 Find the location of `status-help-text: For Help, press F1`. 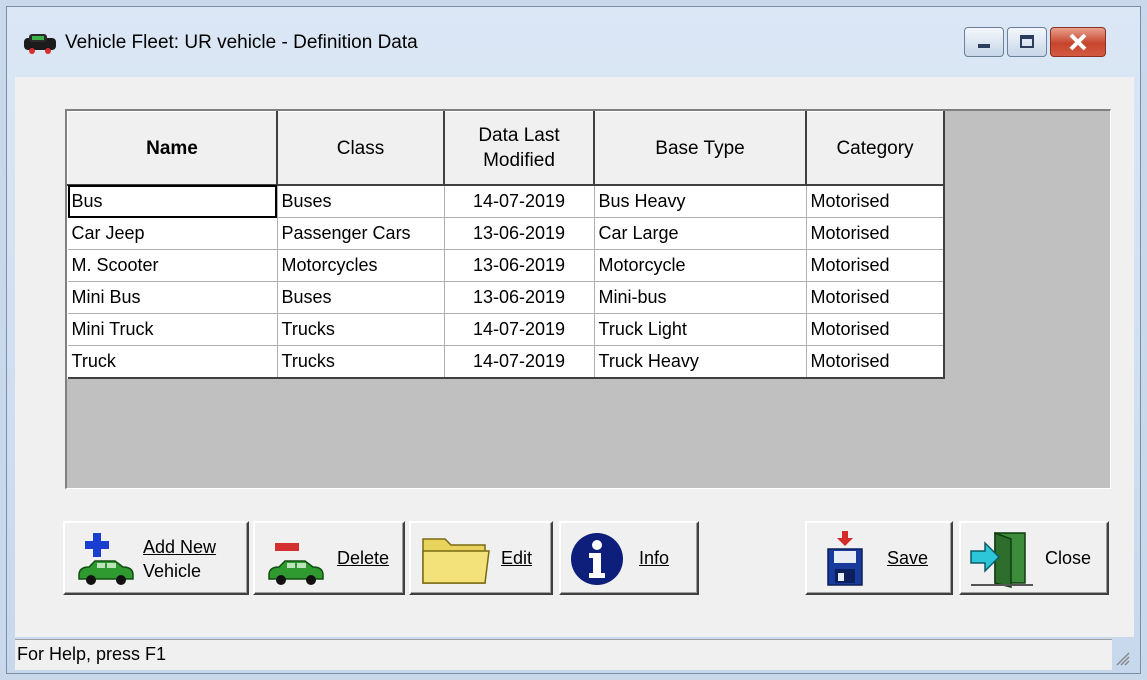

status-help-text: For Help, press F1 is located at coordinates (92, 654).